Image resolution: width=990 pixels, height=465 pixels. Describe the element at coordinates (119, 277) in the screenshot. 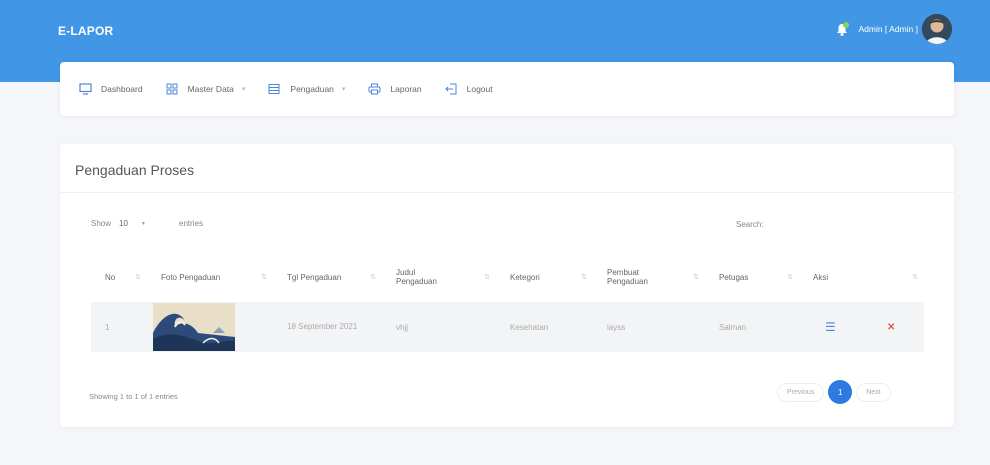

I see `column-header-no: No ⇅` at that location.